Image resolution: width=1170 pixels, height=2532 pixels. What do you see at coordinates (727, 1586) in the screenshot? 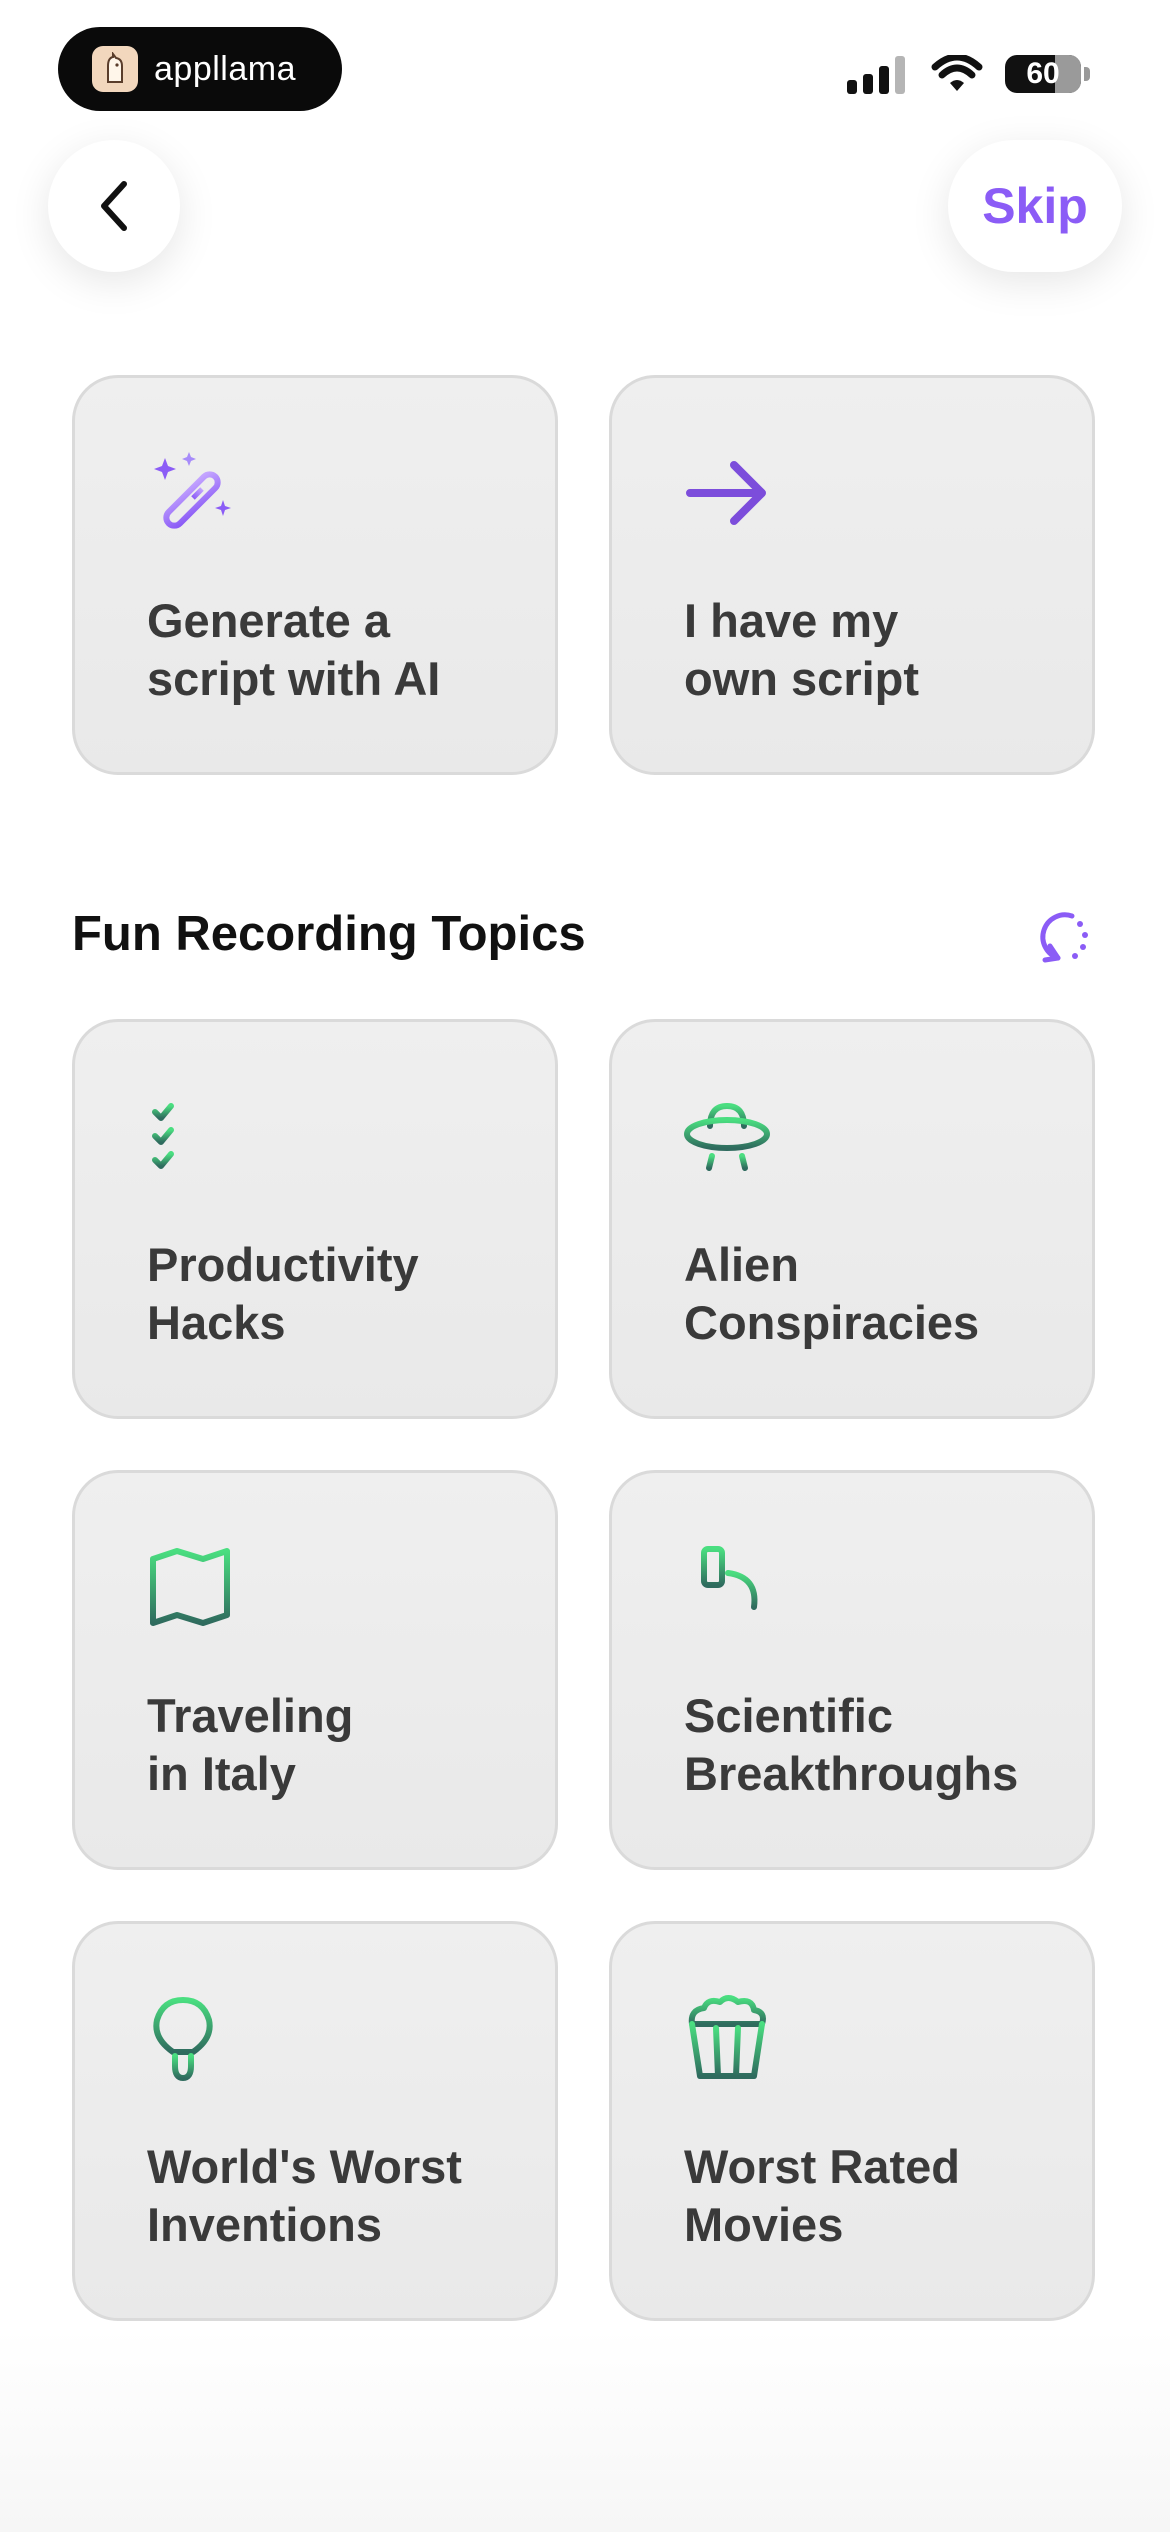
I see `microscope-icon` at bounding box center [727, 1586].